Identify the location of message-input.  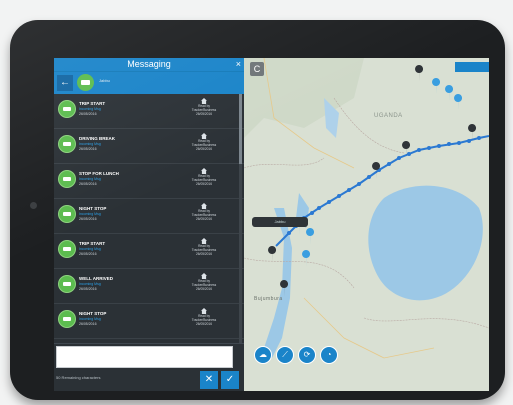
(144, 357).